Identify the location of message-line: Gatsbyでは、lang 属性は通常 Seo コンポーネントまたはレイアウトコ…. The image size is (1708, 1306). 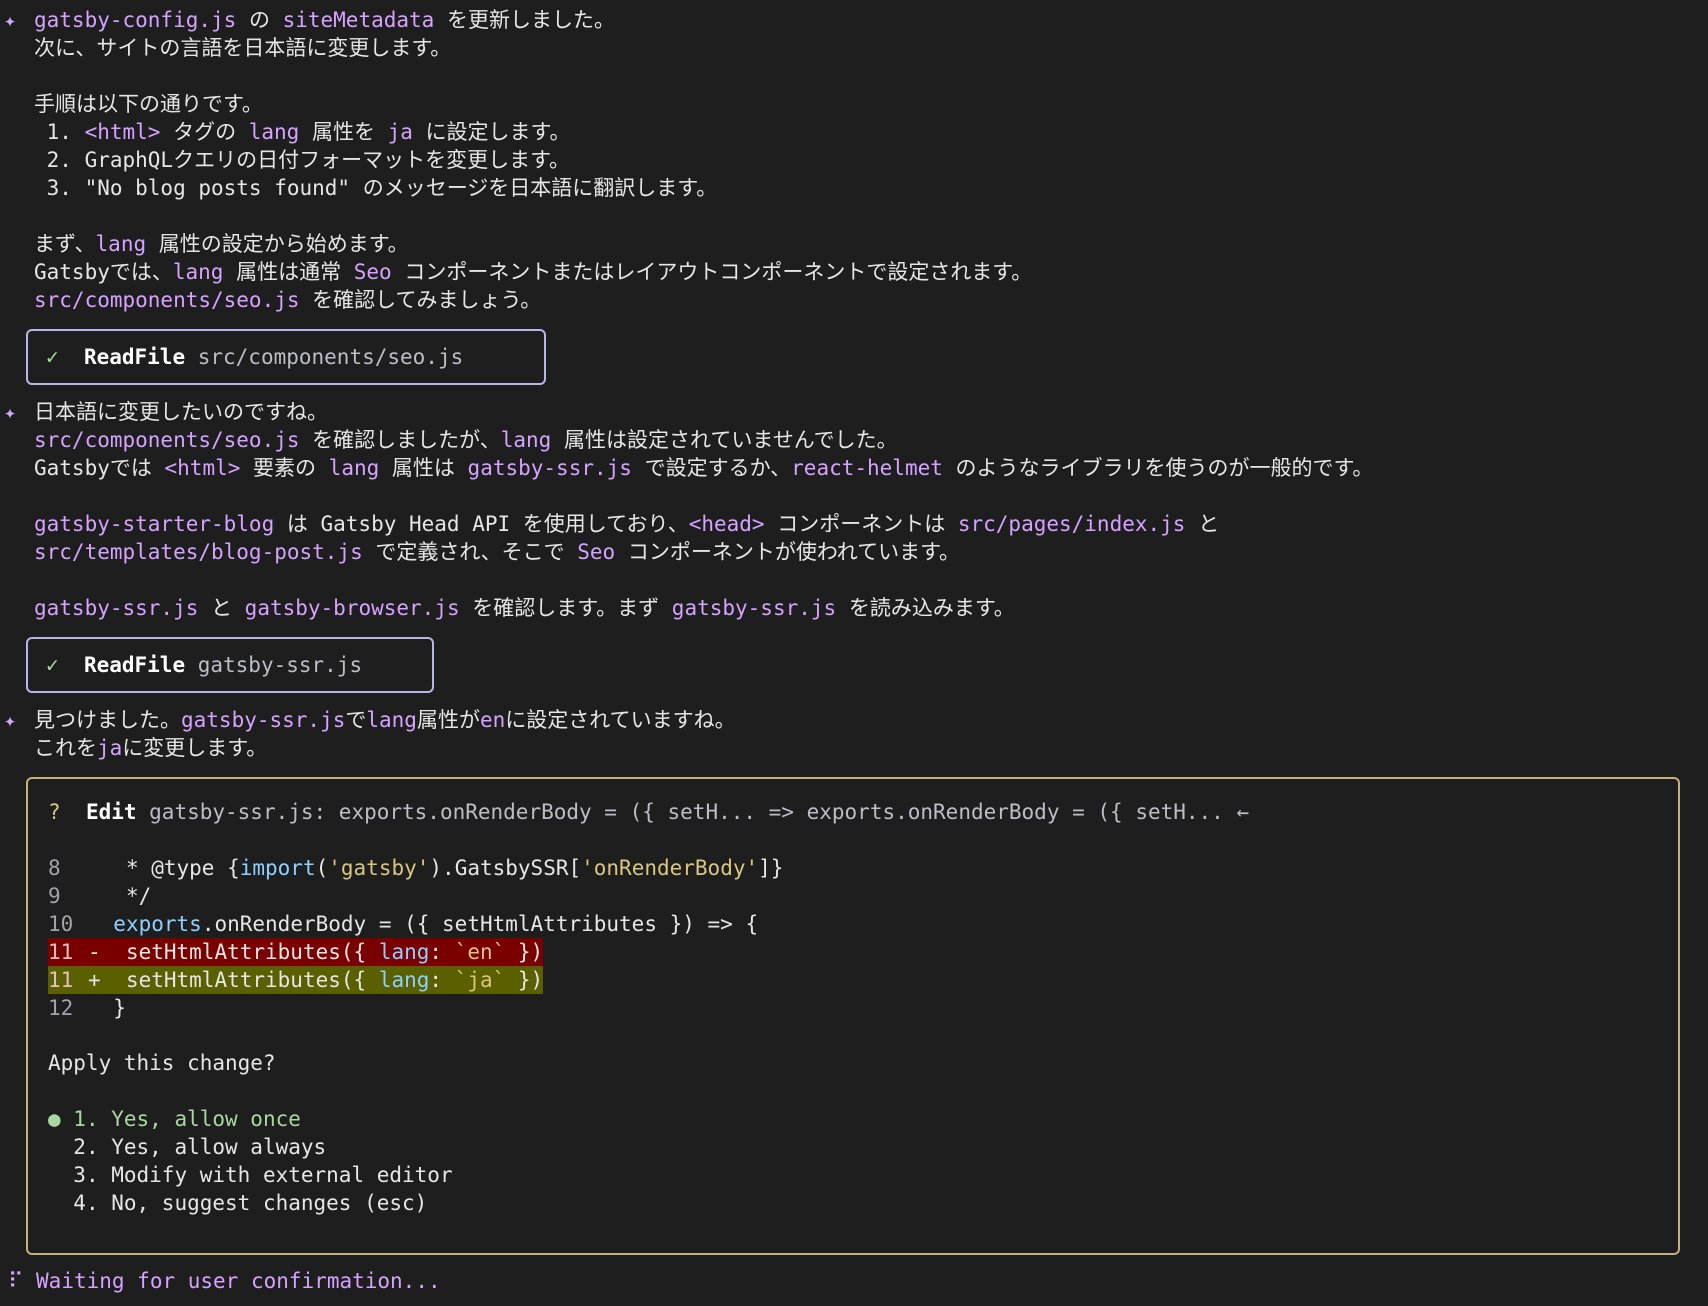
(533, 272).